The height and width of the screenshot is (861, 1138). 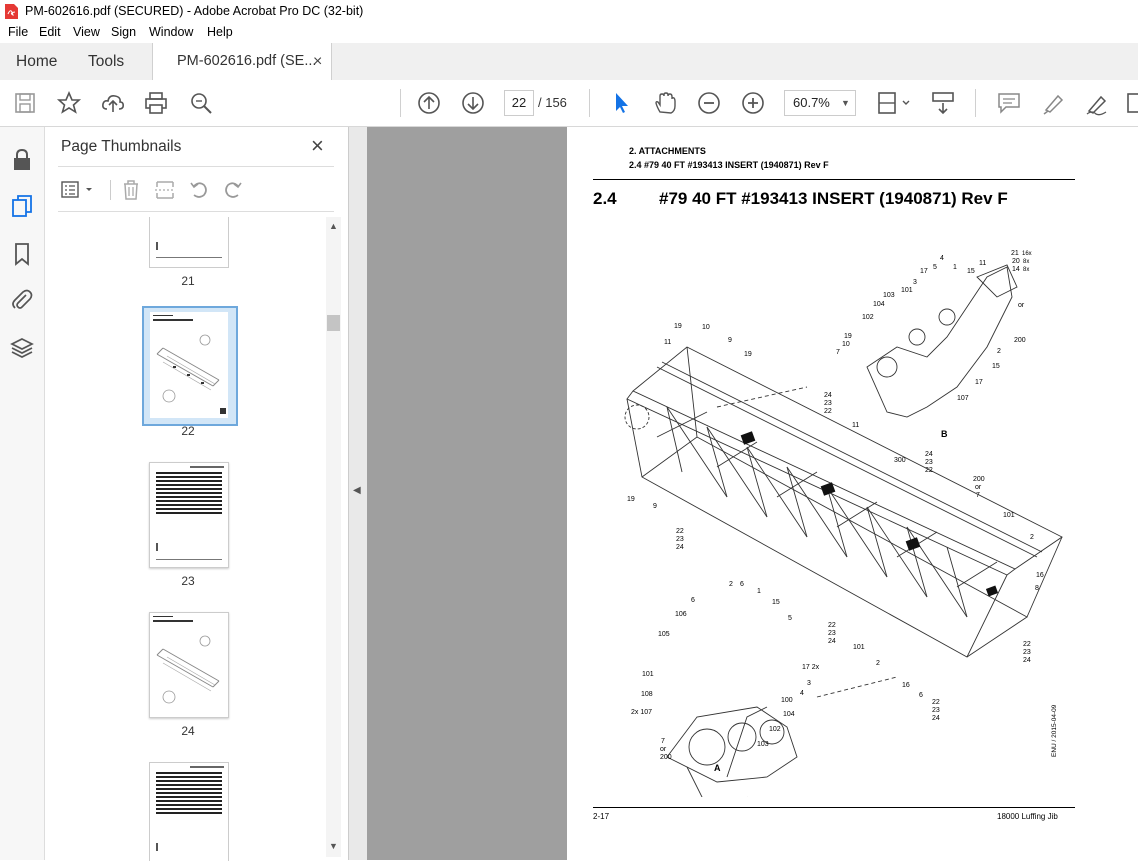 What do you see at coordinates (196, 211) in the screenshot?
I see `panel-divider` at bounding box center [196, 211].